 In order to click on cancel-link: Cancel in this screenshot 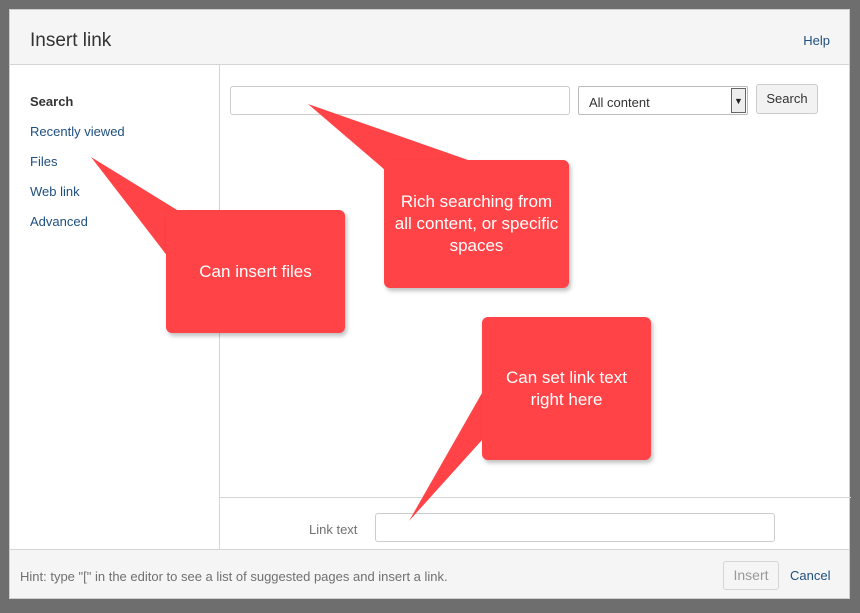, I will do `click(810, 575)`.